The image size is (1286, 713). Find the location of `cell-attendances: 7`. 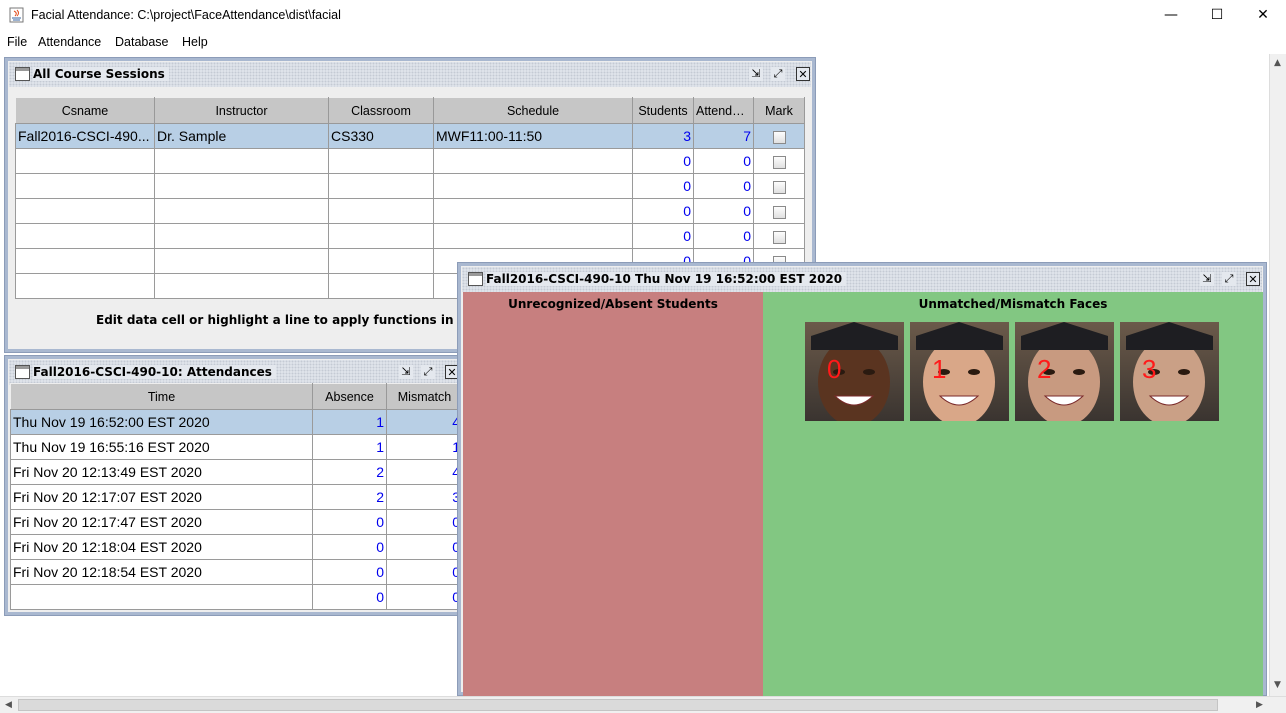

cell-attendances: 7 is located at coordinates (723, 136).